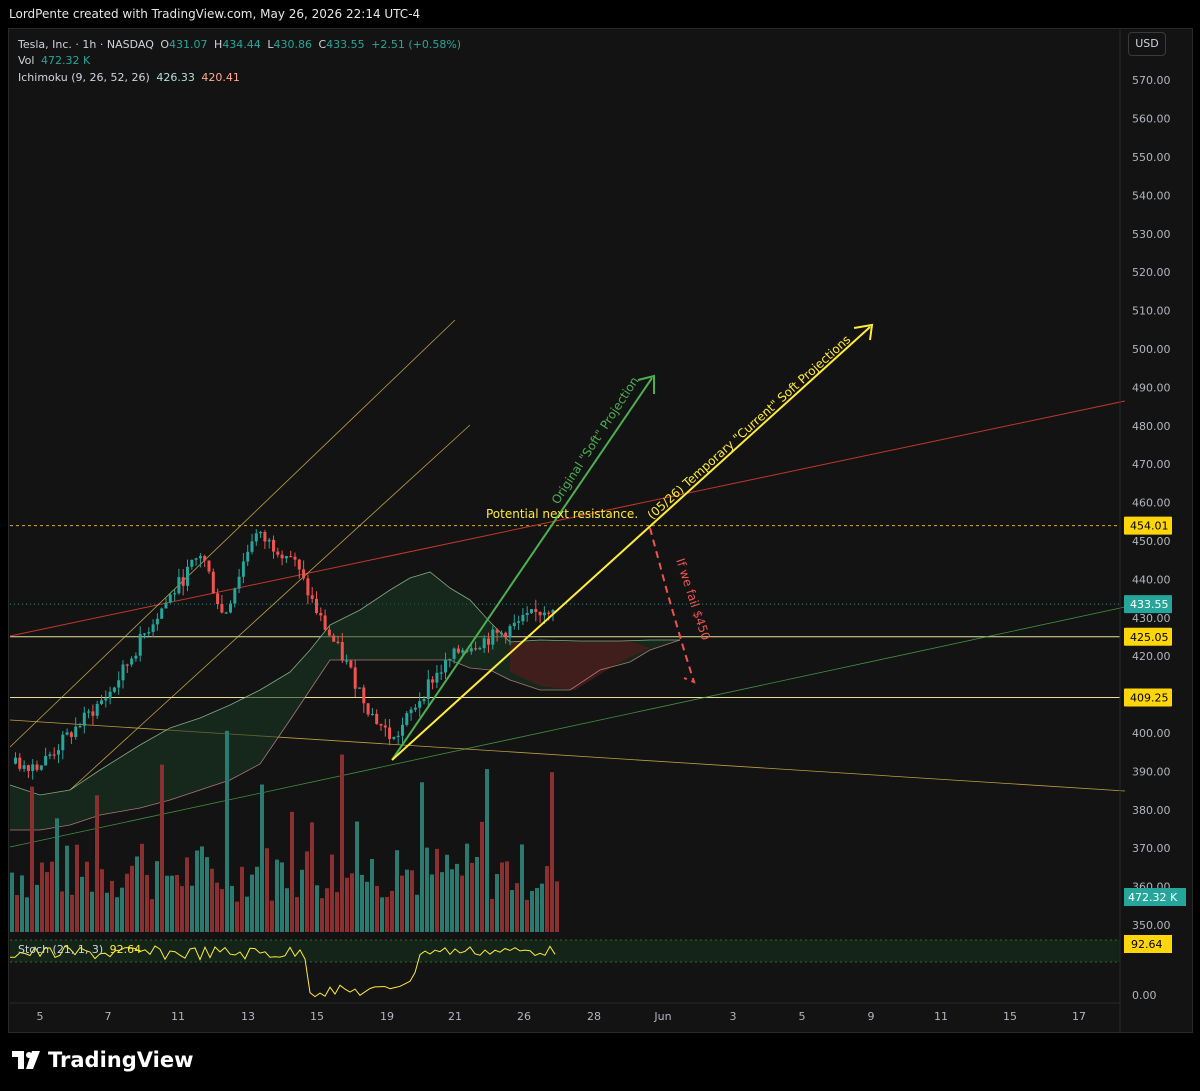 The image size is (1200, 1091). What do you see at coordinates (26, 1060) in the screenshot?
I see `tradingview-logo-icon` at bounding box center [26, 1060].